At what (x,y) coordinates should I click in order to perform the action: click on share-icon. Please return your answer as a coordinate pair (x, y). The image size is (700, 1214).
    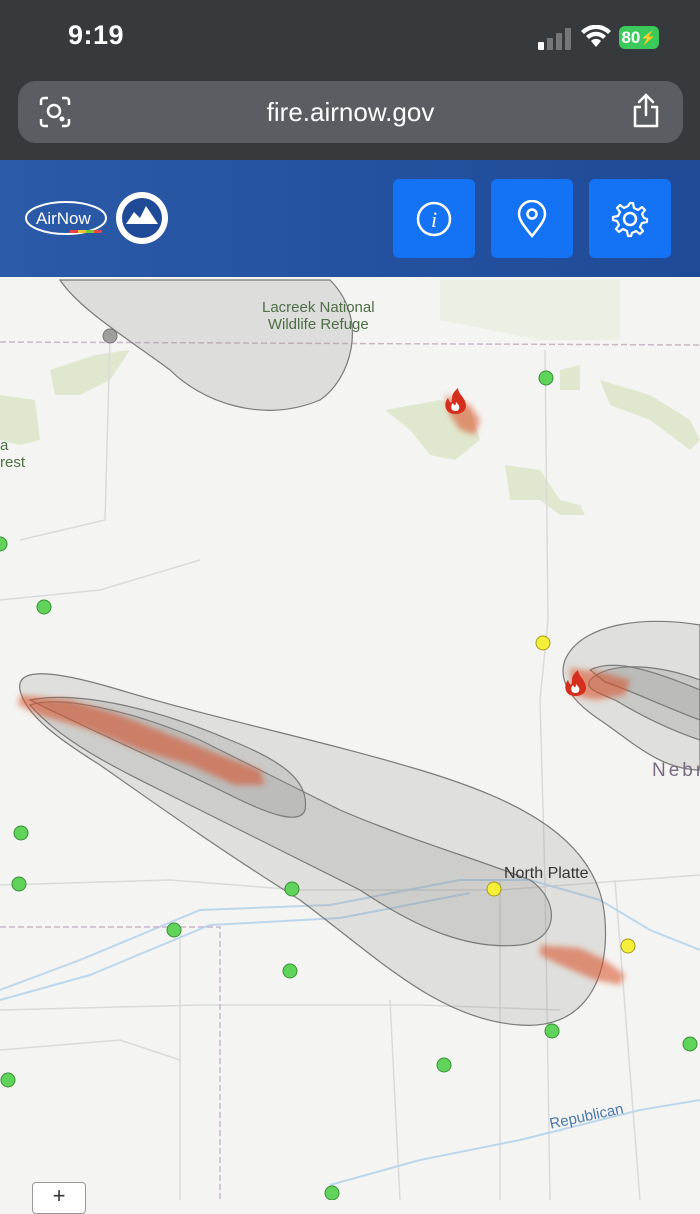
    Looking at the image, I should click on (646, 111).